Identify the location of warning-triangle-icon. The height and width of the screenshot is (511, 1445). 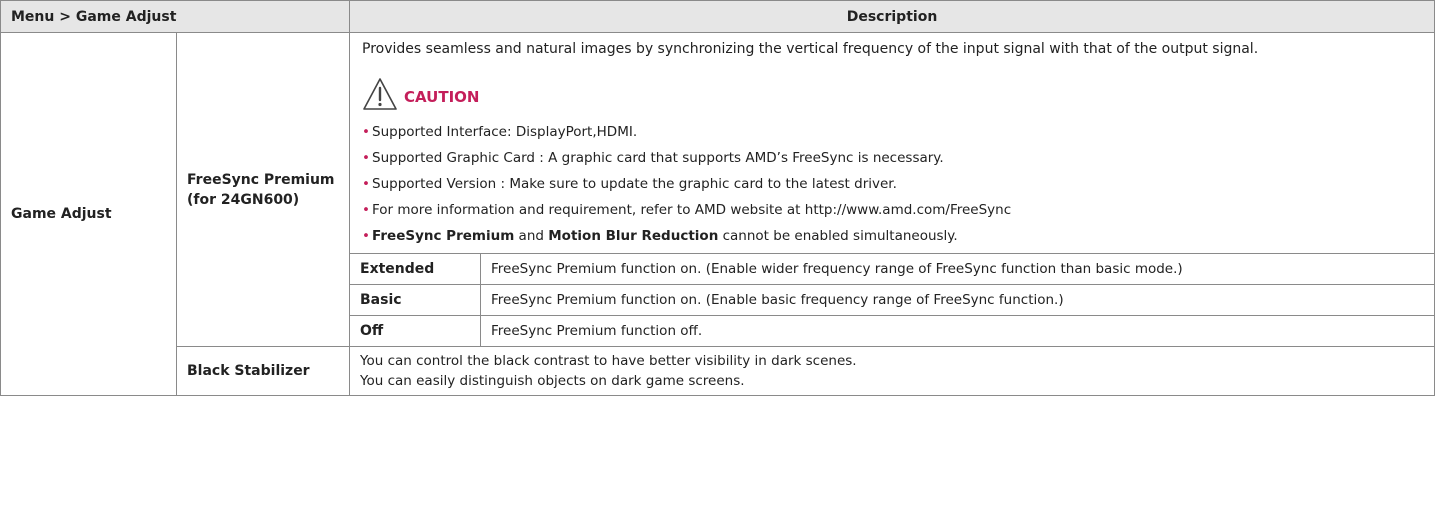
(380, 94).